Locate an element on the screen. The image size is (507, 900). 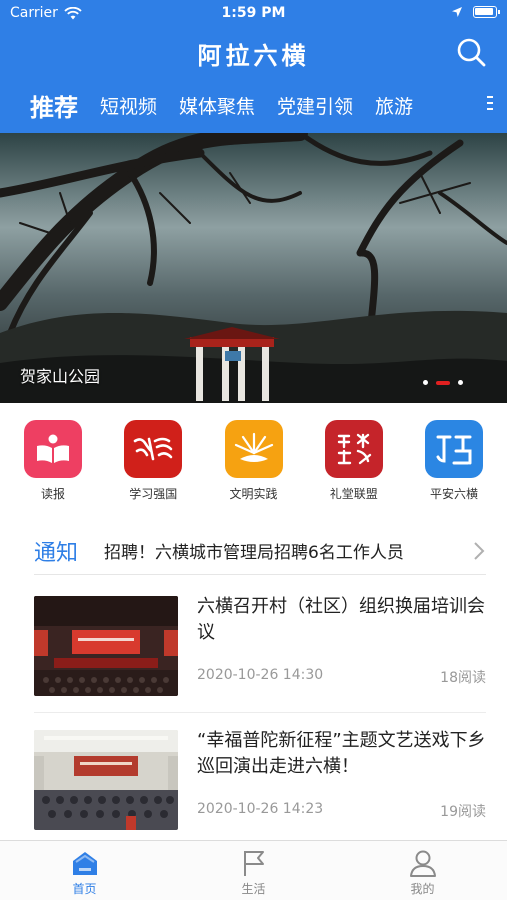
news-title: “幸福普陀新征程”主题文艺送戏下乡巡回演出走进六横！ is located at coordinates (342, 754).